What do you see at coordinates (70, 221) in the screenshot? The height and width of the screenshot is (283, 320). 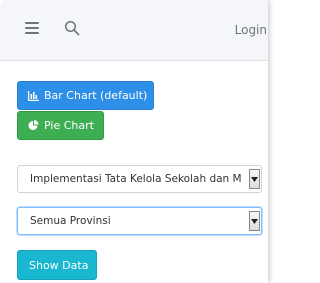 I see `province-select-value: Semua Provinsi` at bounding box center [70, 221].